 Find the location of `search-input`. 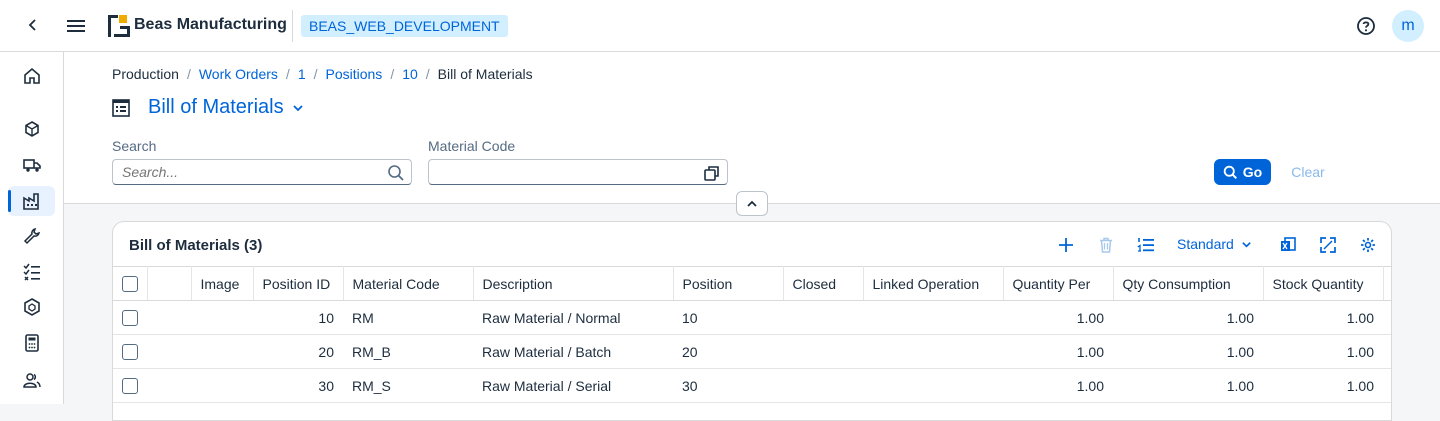

search-input is located at coordinates (262, 172).